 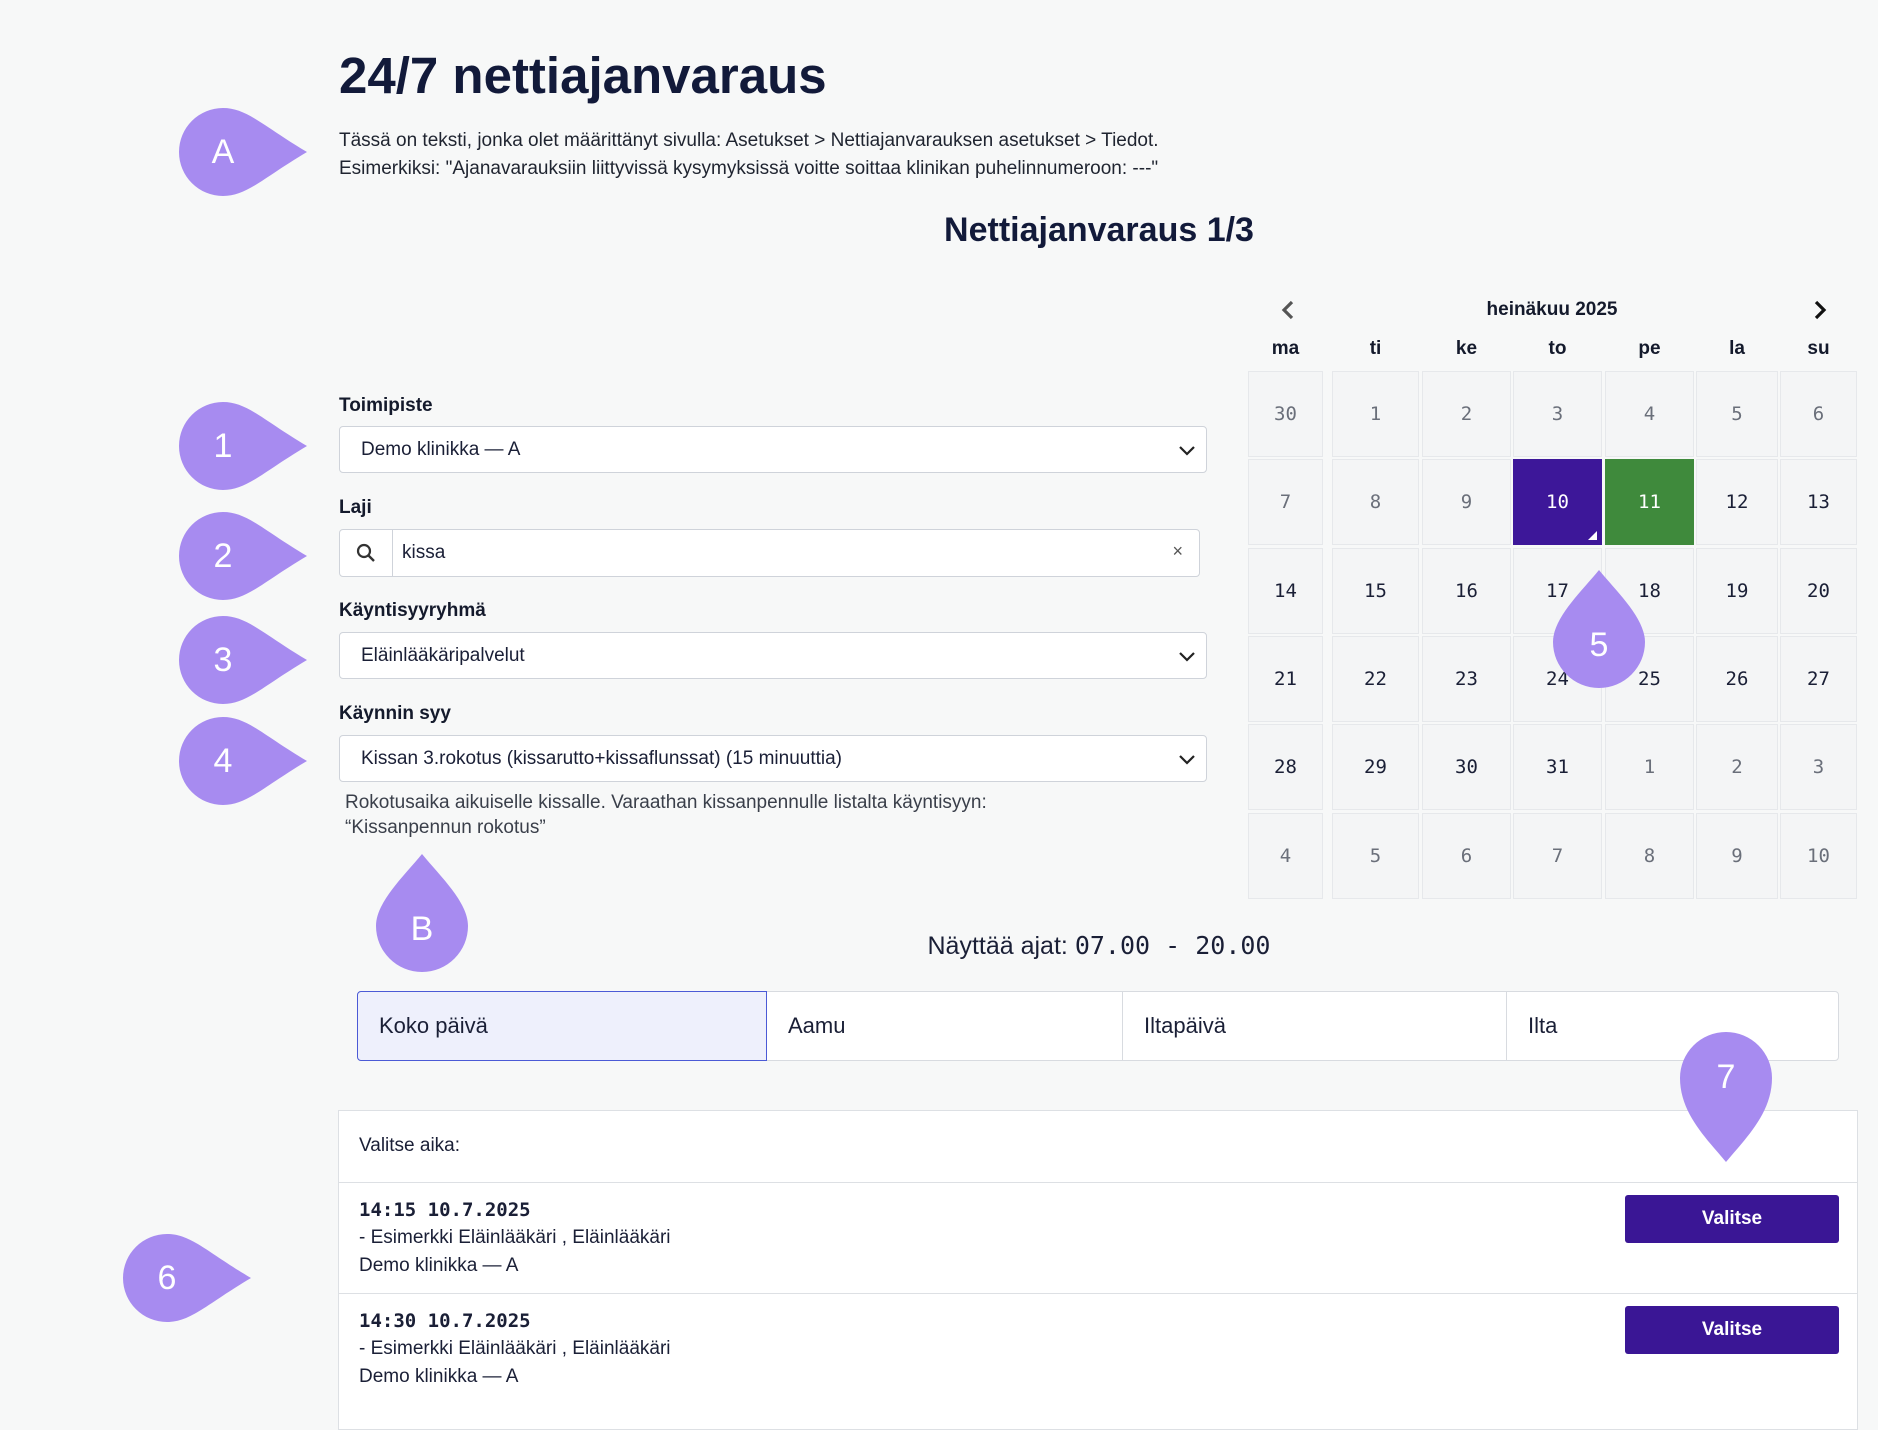 I want to click on description-line-2: “Kissanpennun rokotus”, so click(x=445, y=827).